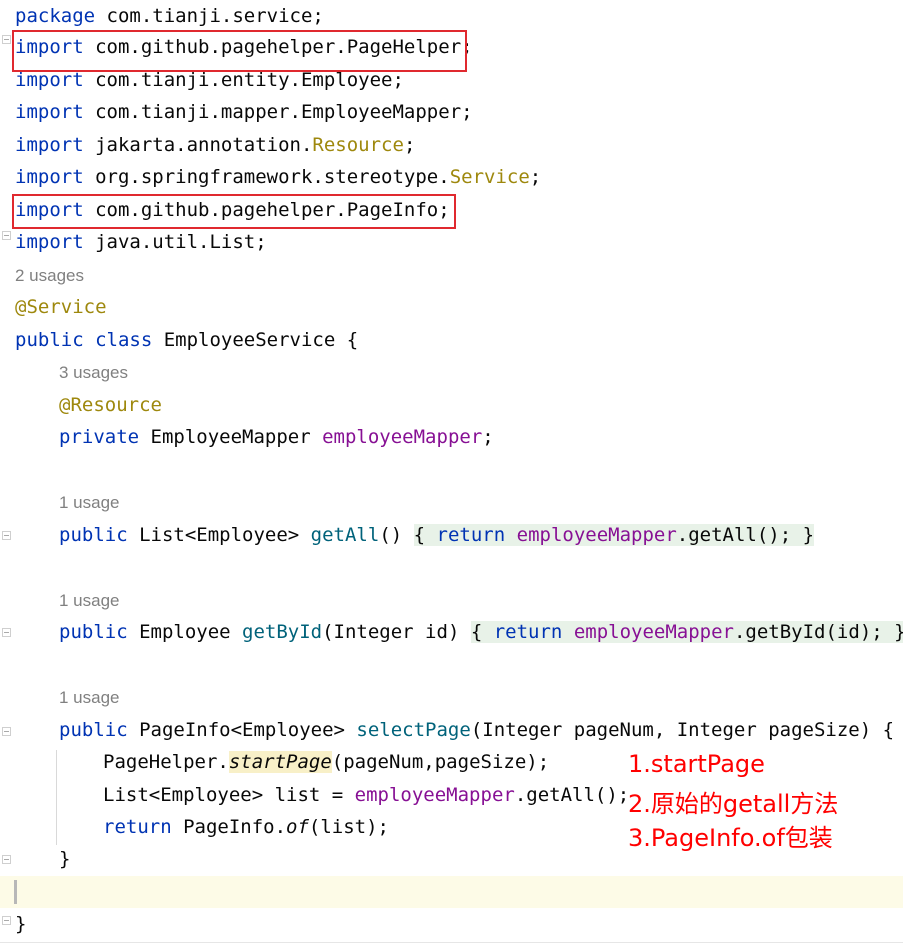 The image size is (903, 946). Describe the element at coordinates (272, 112) in the screenshot. I see `import-path: com.tianji.mapper.EmployeeMapper` at that location.